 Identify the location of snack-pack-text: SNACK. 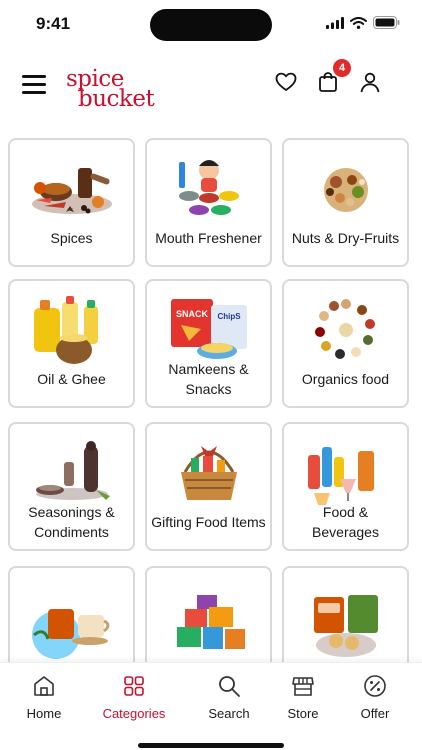
(191, 314).